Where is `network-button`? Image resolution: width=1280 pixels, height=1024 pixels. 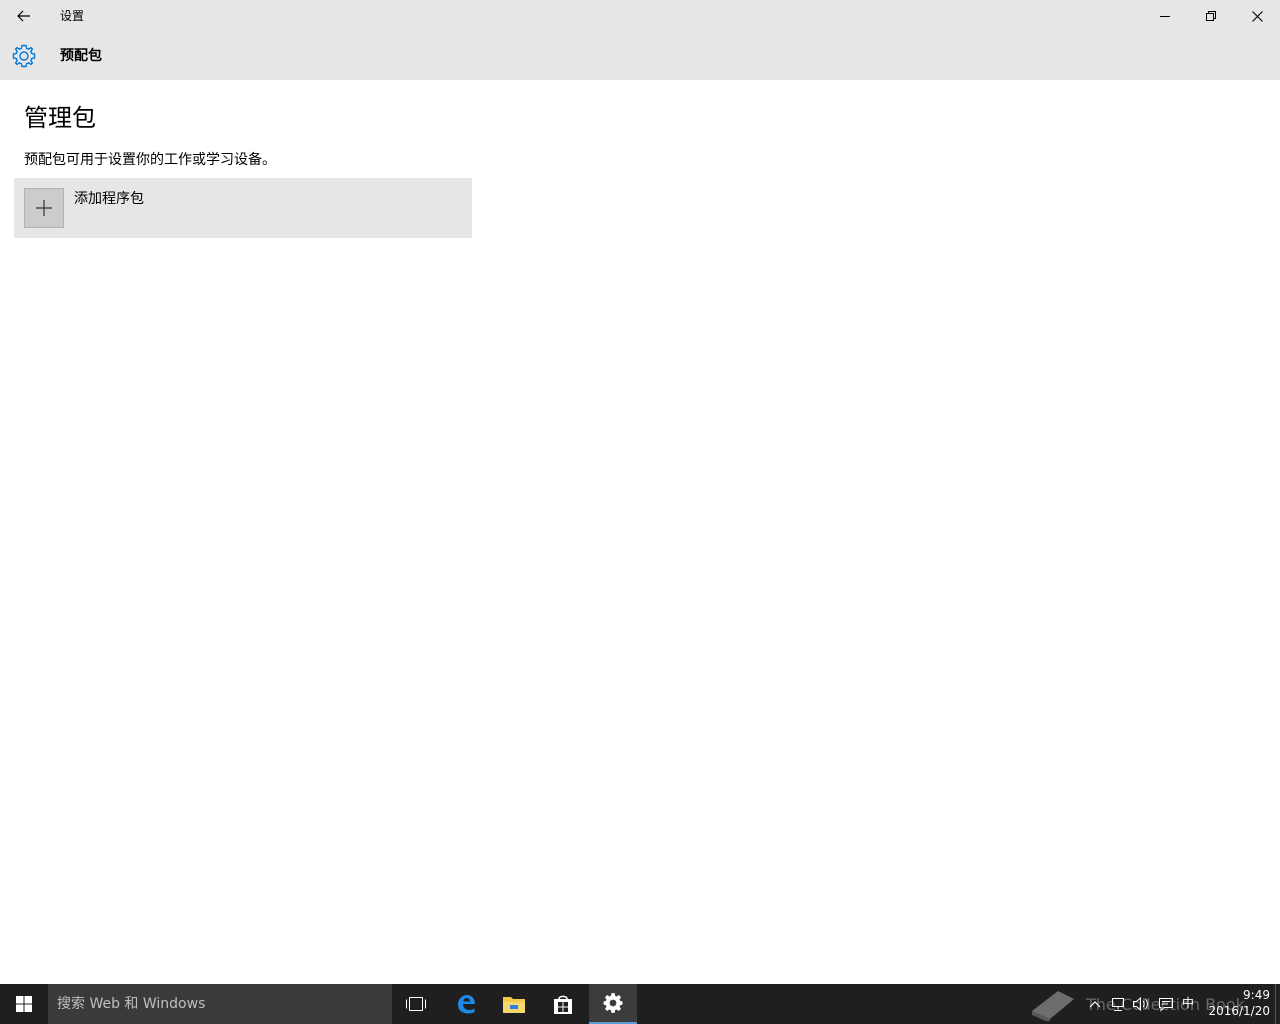 network-button is located at coordinates (1118, 1004).